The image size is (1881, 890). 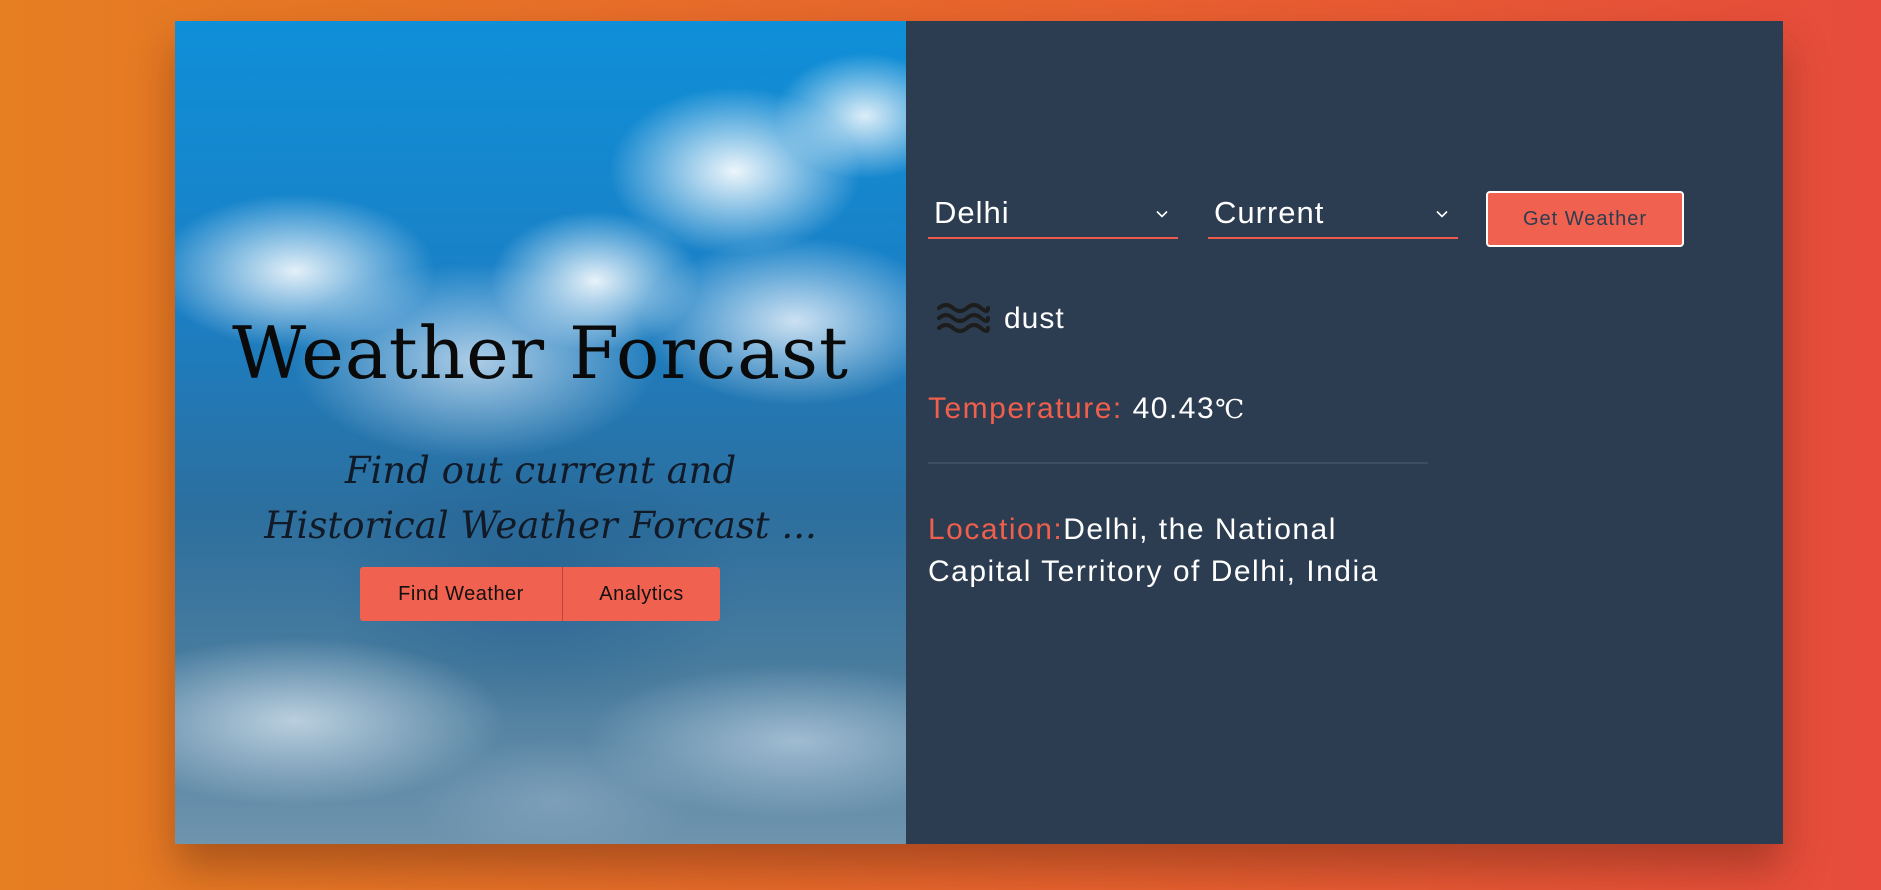 What do you see at coordinates (1025, 408) in the screenshot?
I see `temperature-label: Temperature:` at bounding box center [1025, 408].